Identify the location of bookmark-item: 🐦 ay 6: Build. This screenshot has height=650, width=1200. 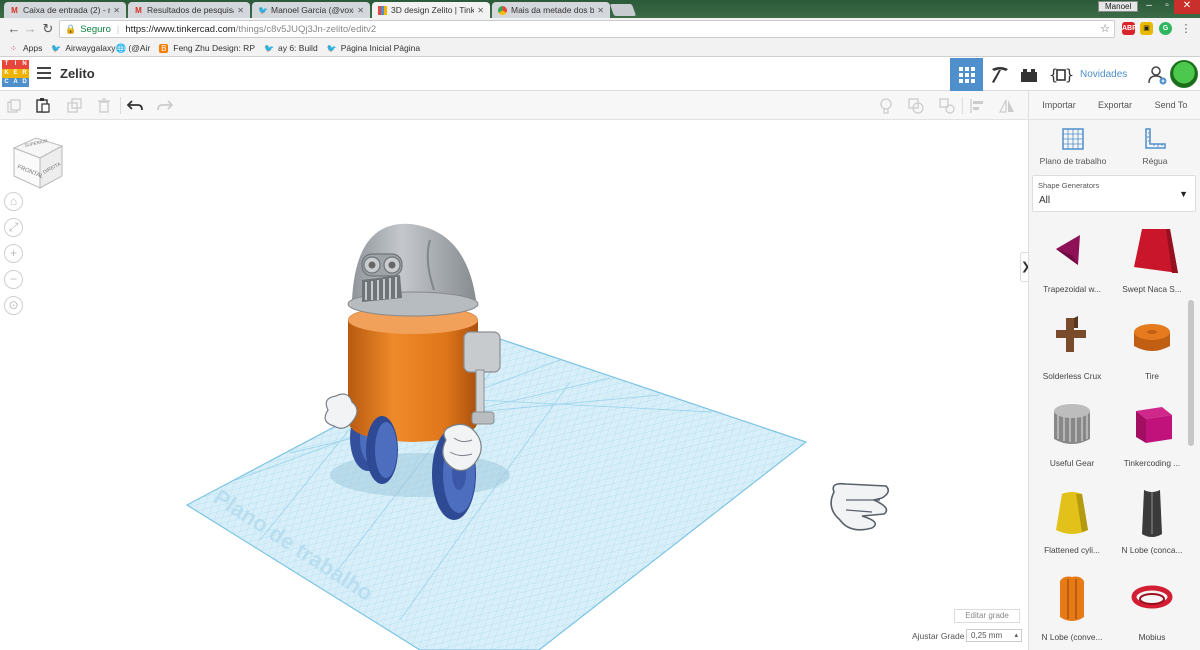
(291, 48).